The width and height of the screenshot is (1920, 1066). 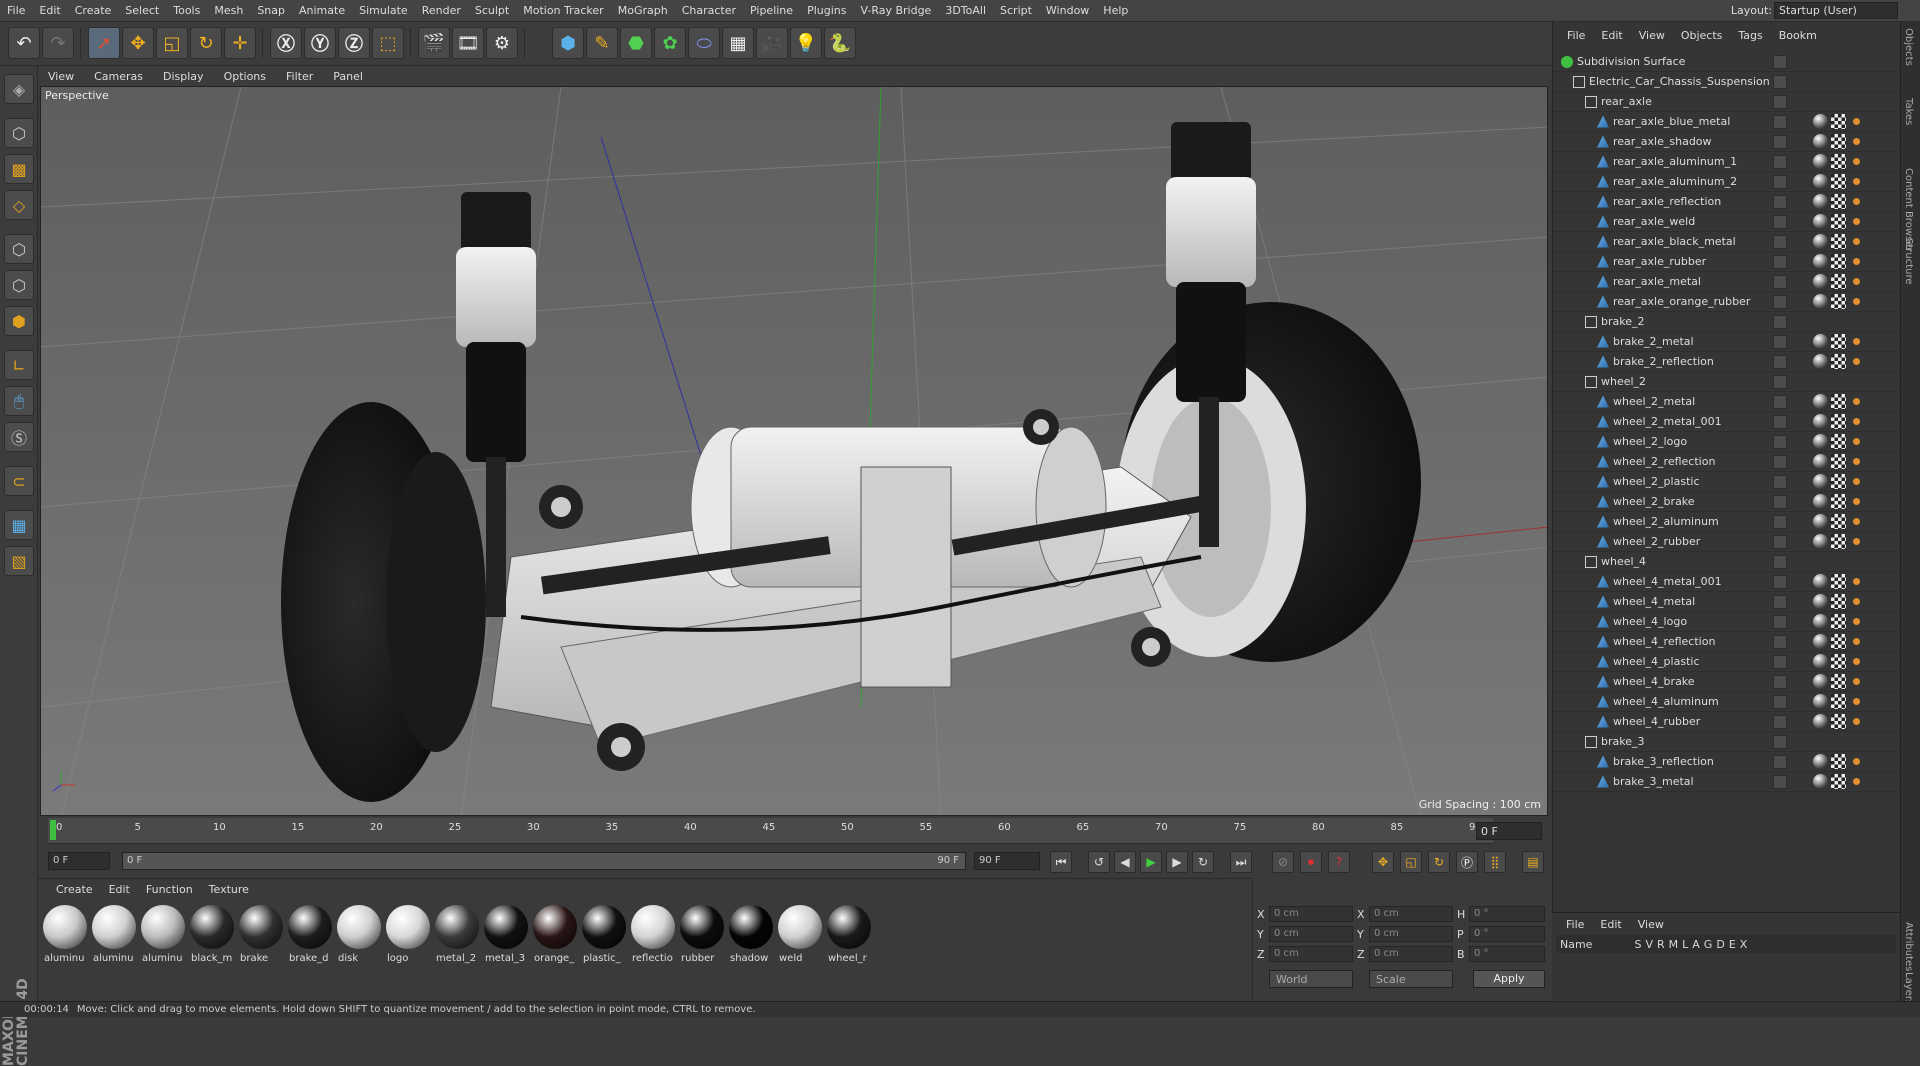 What do you see at coordinates (702, 940) in the screenshot?
I see `material-swatch: rubber` at bounding box center [702, 940].